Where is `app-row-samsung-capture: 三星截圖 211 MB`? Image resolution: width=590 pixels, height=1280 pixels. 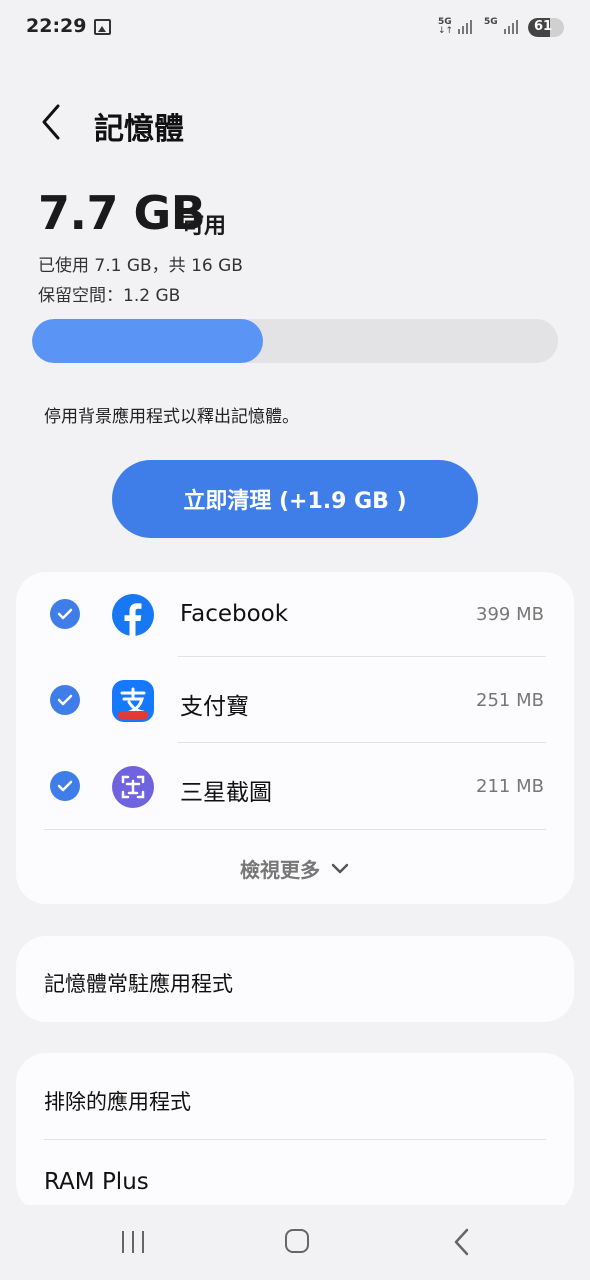 app-row-samsung-capture: 三星截圖 211 MB is located at coordinates (295, 787).